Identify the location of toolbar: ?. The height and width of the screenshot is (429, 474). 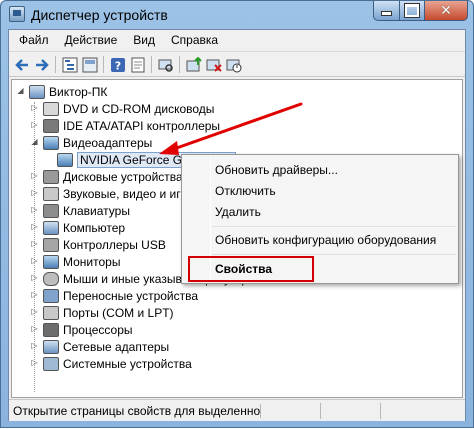
(237, 64).